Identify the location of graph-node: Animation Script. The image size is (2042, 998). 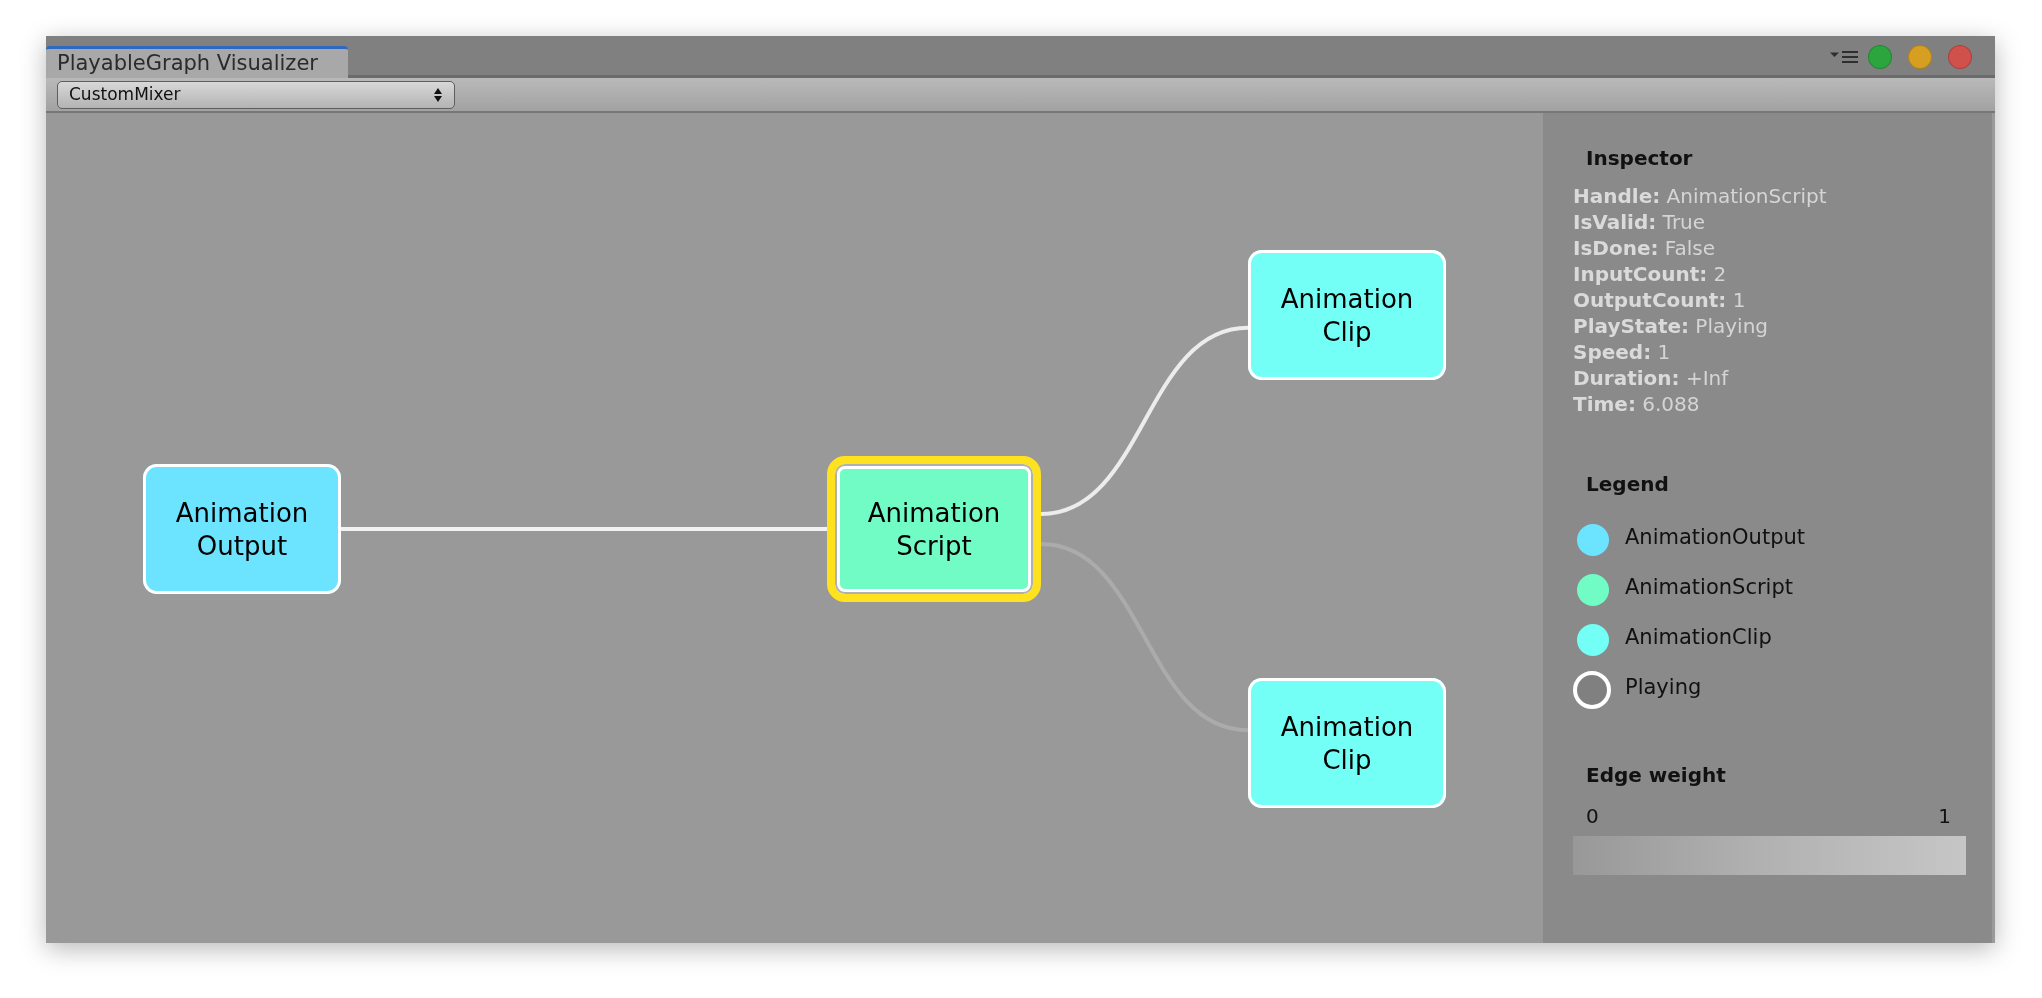
(934, 529).